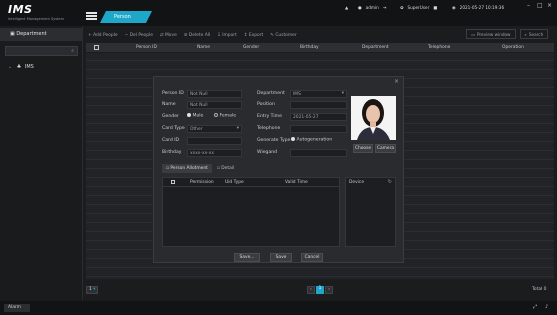 The image size is (557, 315). I want to click on save-button: Save, so click(281, 257).